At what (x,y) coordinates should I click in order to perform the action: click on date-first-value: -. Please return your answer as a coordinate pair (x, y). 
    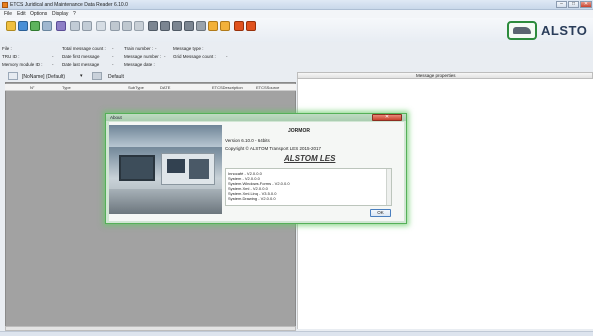
    Looking at the image, I should click on (113, 56).